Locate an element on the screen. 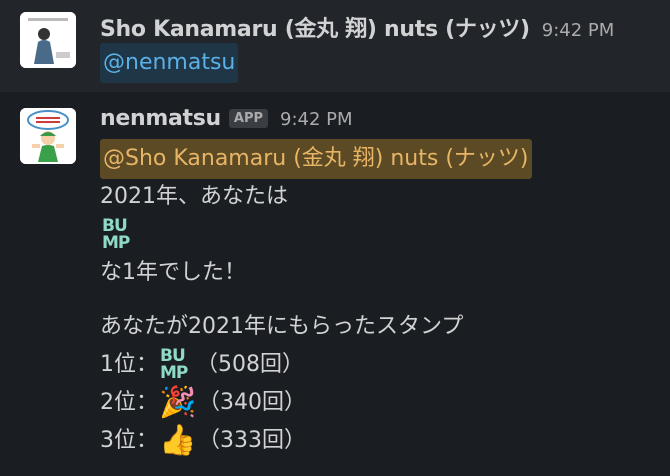 The width and height of the screenshot is (670, 476). sender-avatar is located at coordinates (48, 40).